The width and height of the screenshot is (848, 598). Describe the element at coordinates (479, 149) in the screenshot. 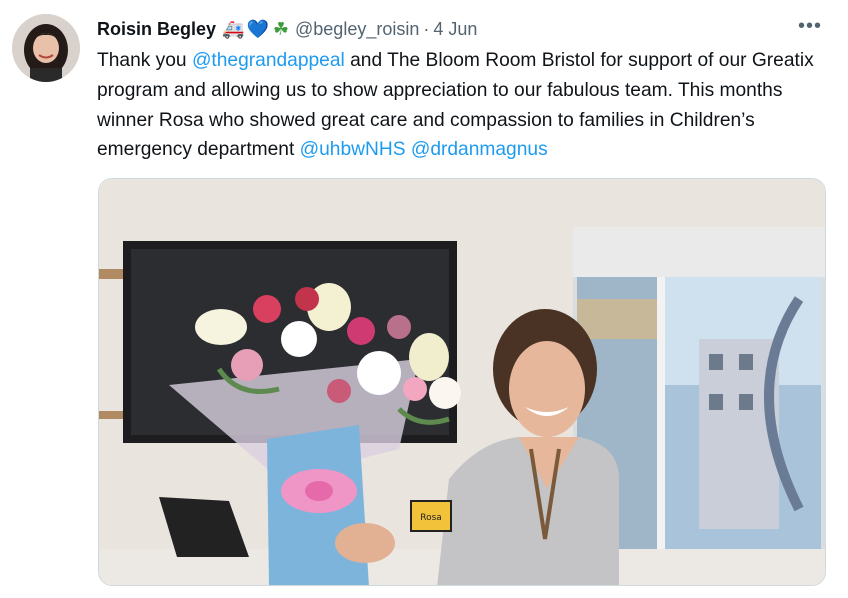

I see `mention-drdanmagnus: @drdanmagnus` at that location.